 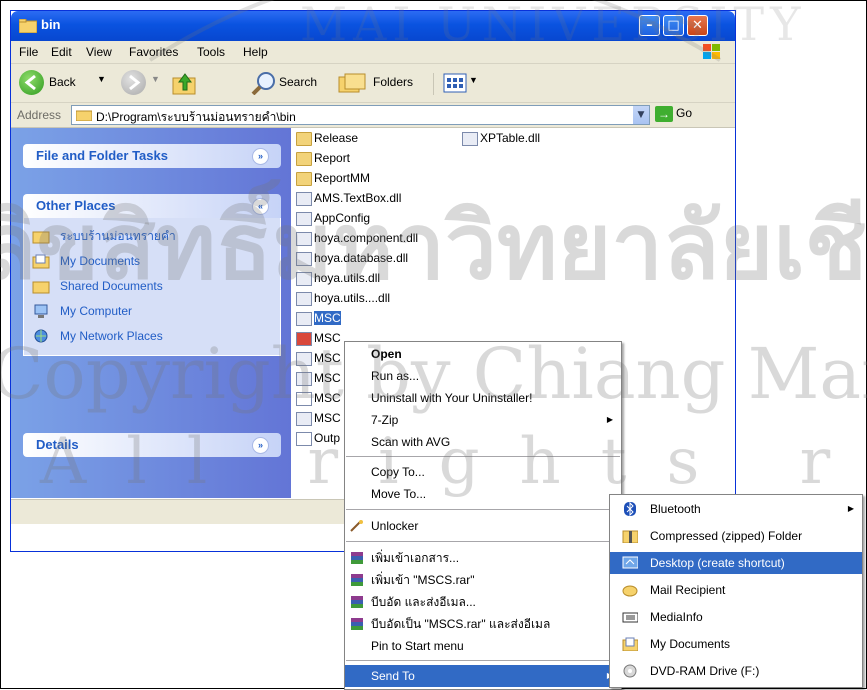 What do you see at coordinates (185, 83) in the screenshot?
I see `up-folder-icon` at bounding box center [185, 83].